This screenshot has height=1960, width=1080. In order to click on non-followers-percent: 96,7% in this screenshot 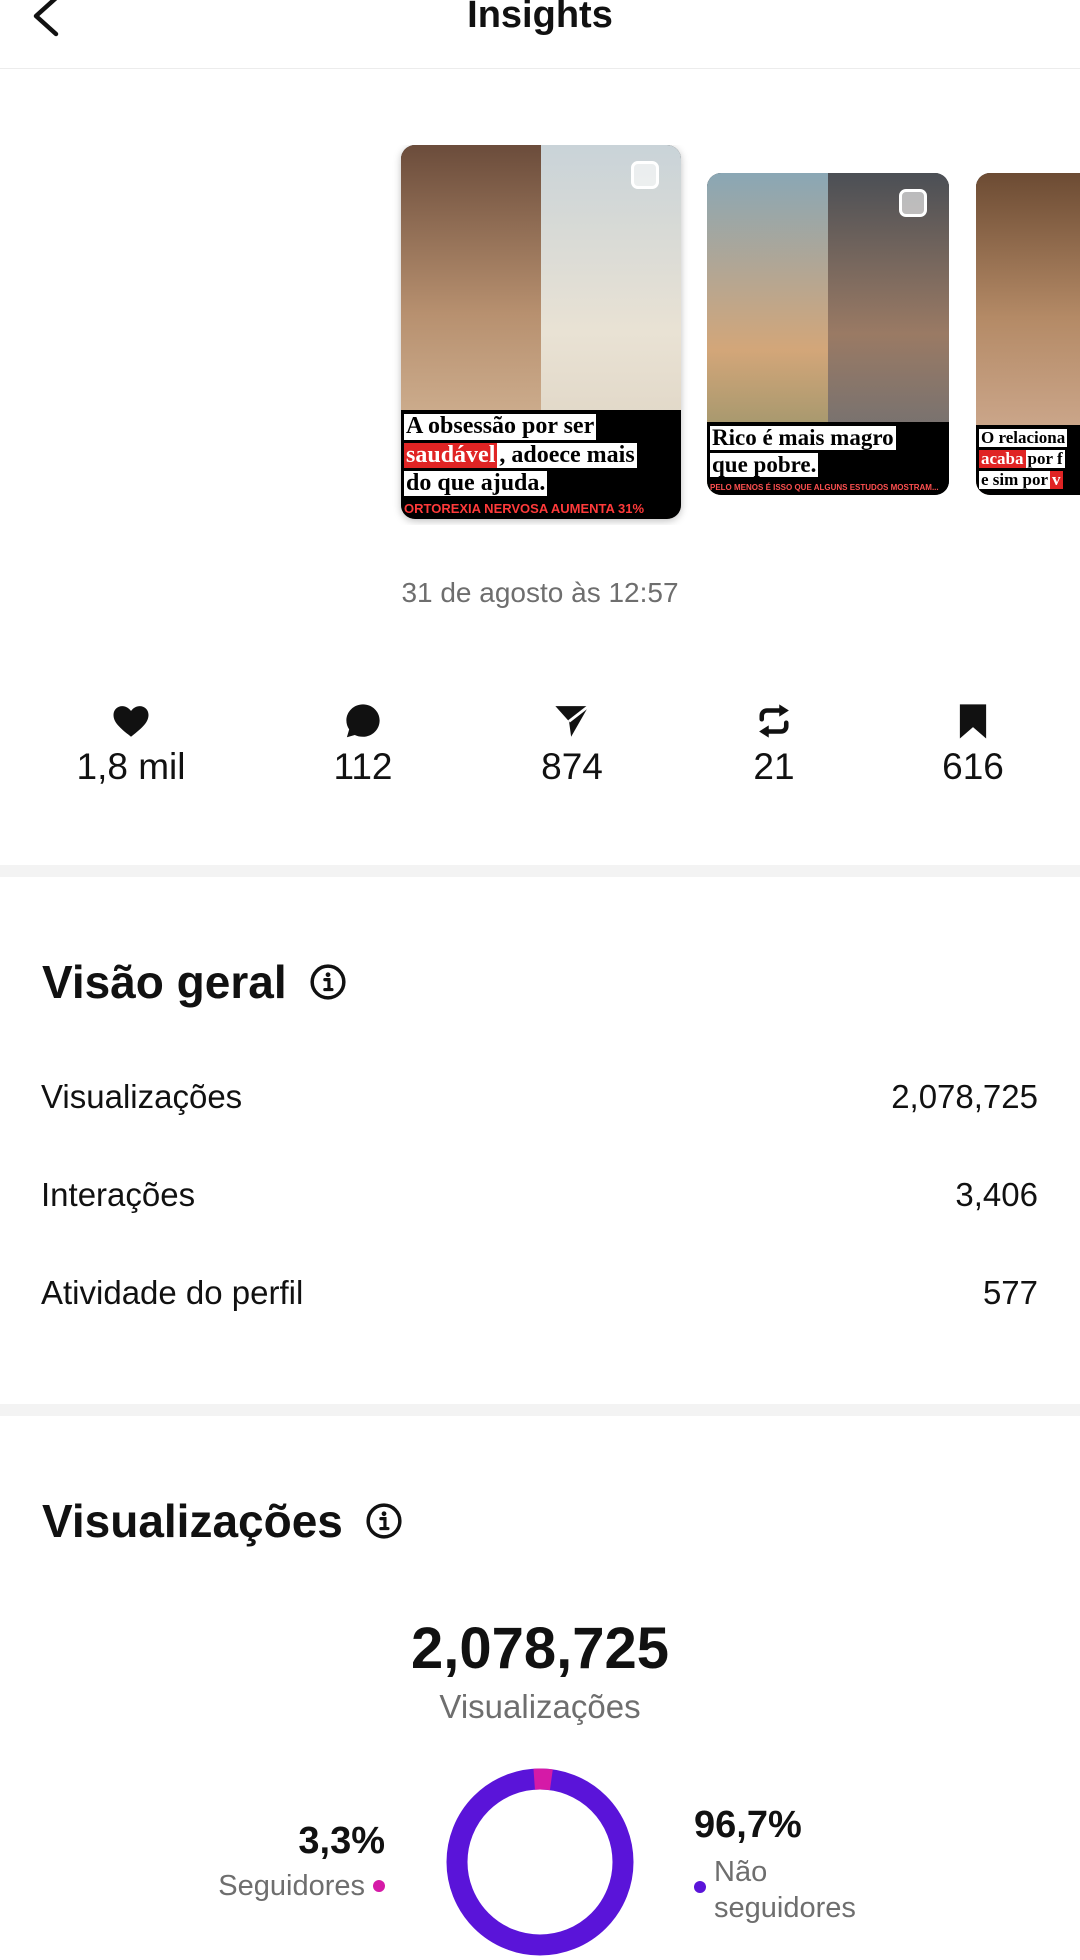, I will do `click(748, 1825)`.